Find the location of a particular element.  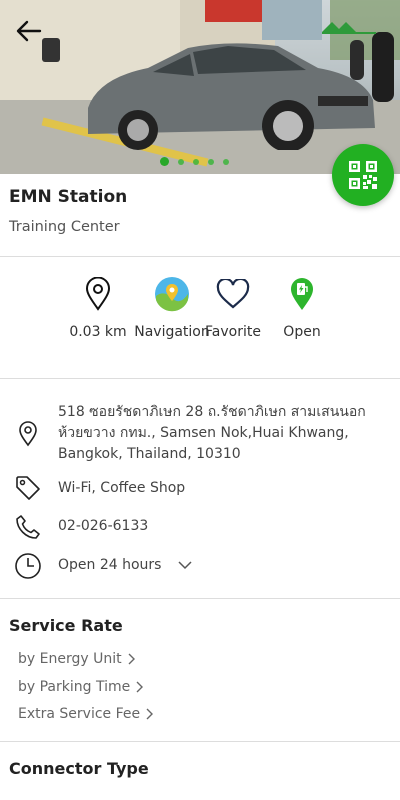

qr-scan-button is located at coordinates (363, 175).